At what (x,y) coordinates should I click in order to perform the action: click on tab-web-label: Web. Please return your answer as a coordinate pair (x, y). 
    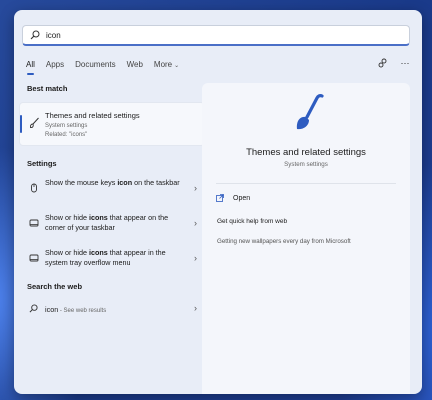
    Looking at the image, I should click on (134, 64).